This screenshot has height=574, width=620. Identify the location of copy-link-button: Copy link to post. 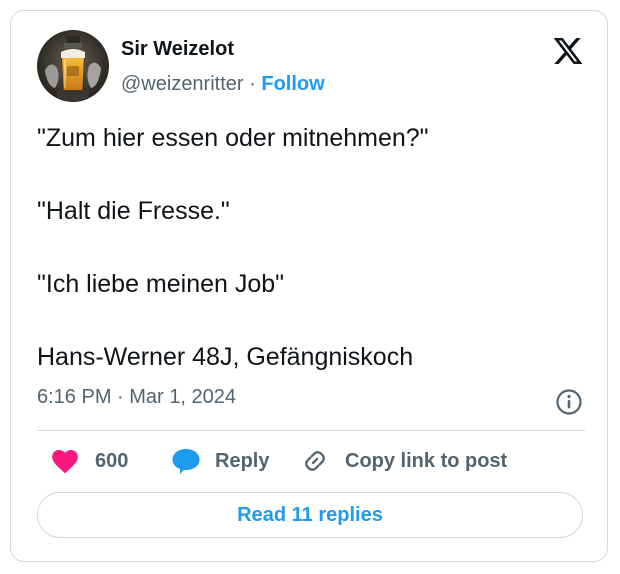
(404, 461).